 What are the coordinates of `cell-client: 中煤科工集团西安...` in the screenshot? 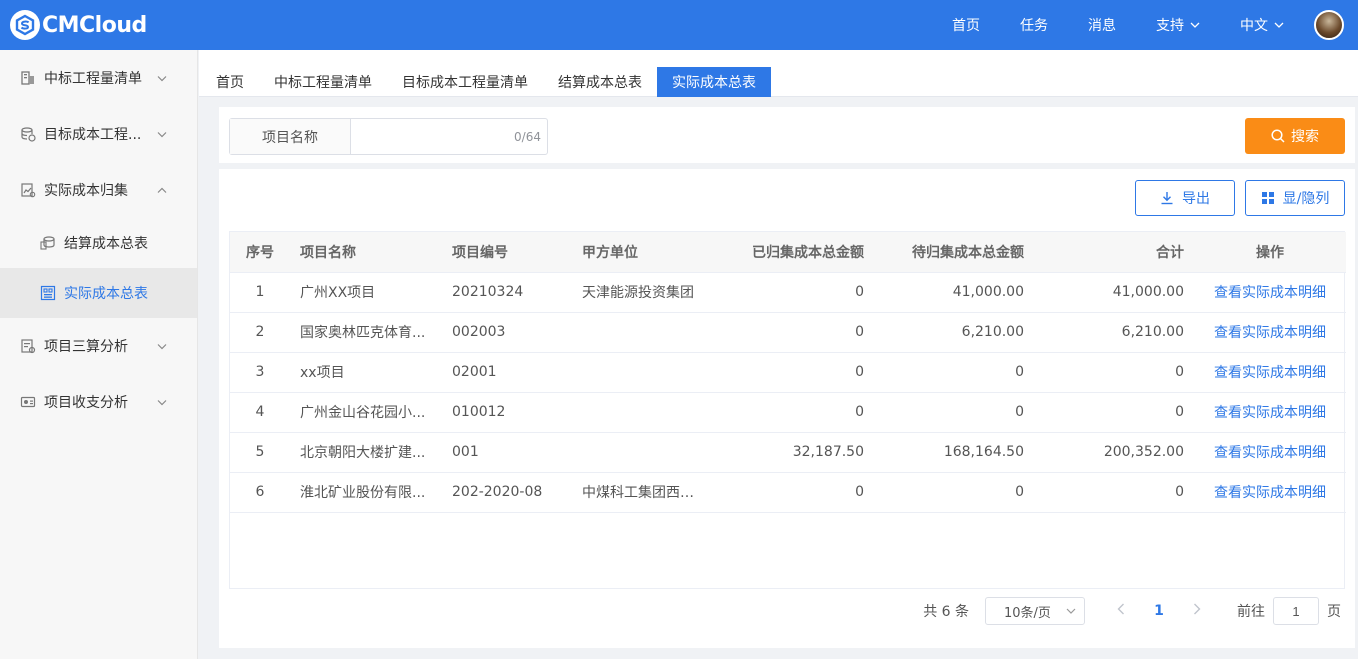 It's located at (642, 492).